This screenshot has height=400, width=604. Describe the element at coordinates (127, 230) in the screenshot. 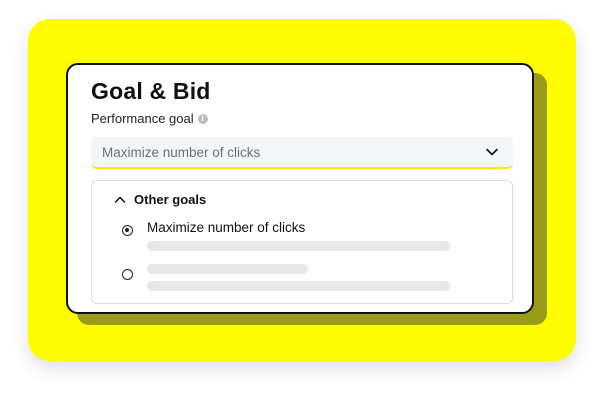

I see `radio-button-selected` at that location.